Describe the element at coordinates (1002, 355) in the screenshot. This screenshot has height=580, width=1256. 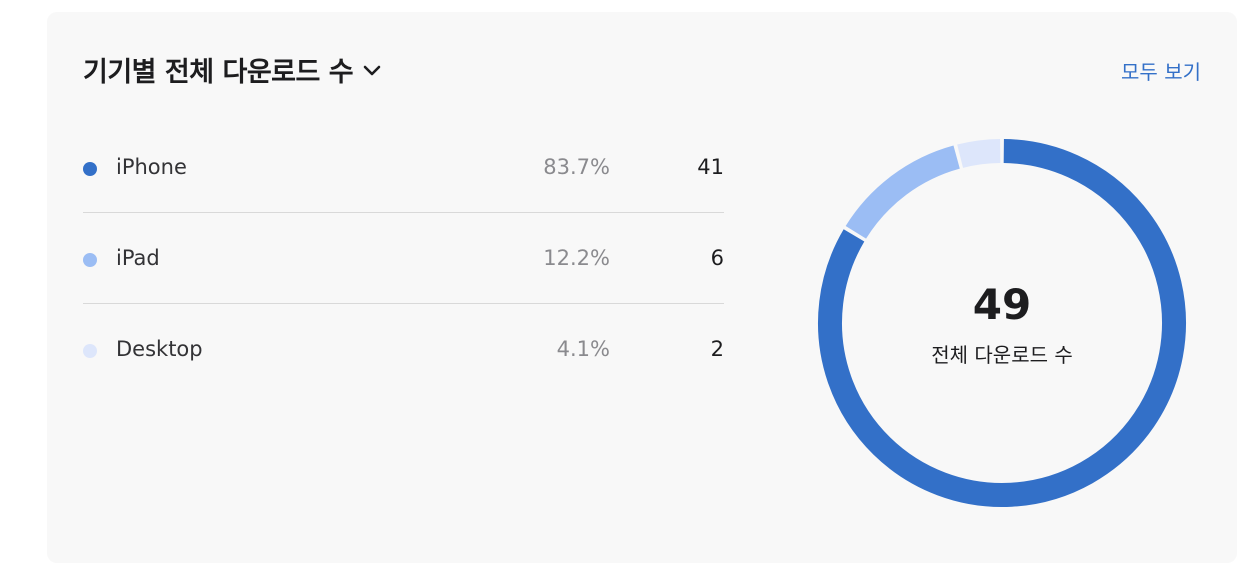
I see `total-downloads-label: 전체 다운로드 수` at that location.